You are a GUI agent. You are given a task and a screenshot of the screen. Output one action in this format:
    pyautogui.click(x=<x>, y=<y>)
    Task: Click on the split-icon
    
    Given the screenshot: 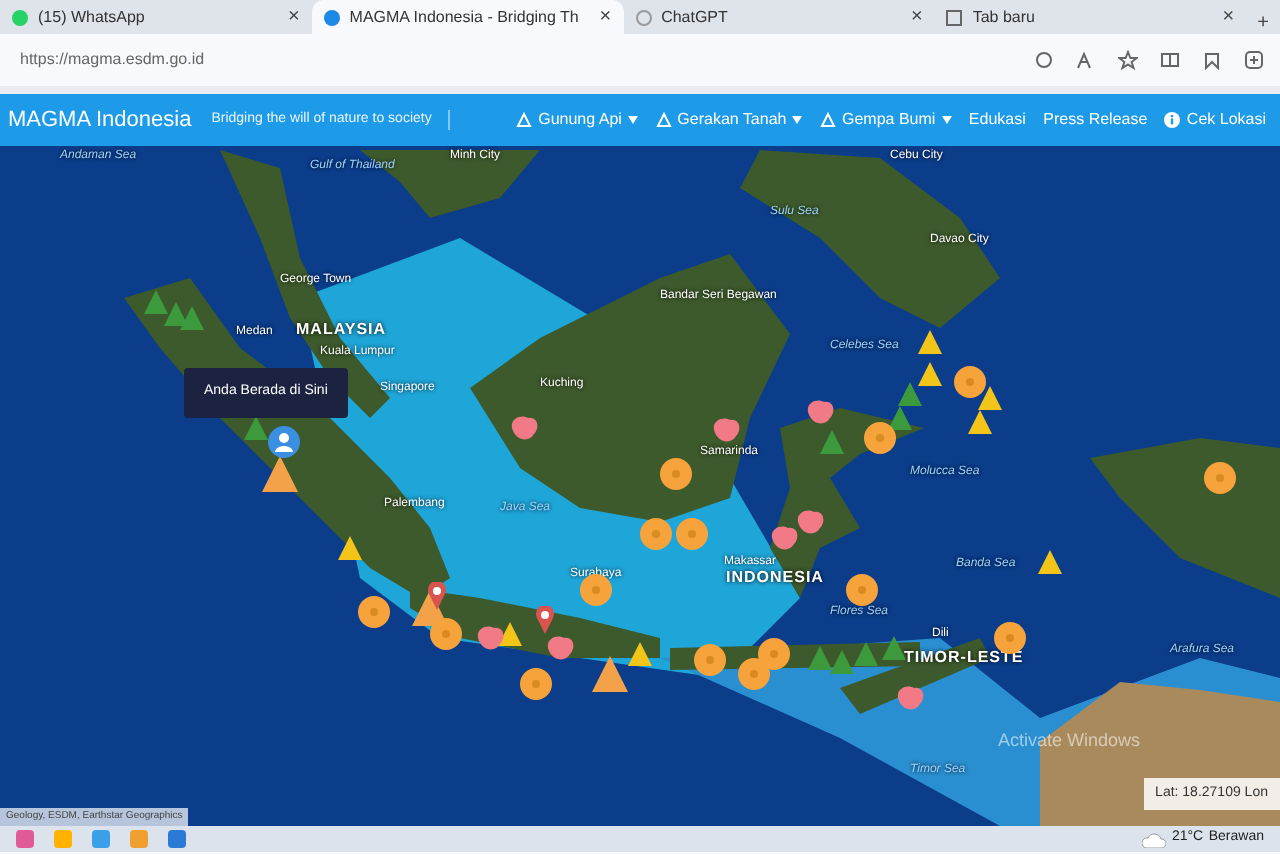 What is the action you would take?
    pyautogui.click(x=1170, y=60)
    